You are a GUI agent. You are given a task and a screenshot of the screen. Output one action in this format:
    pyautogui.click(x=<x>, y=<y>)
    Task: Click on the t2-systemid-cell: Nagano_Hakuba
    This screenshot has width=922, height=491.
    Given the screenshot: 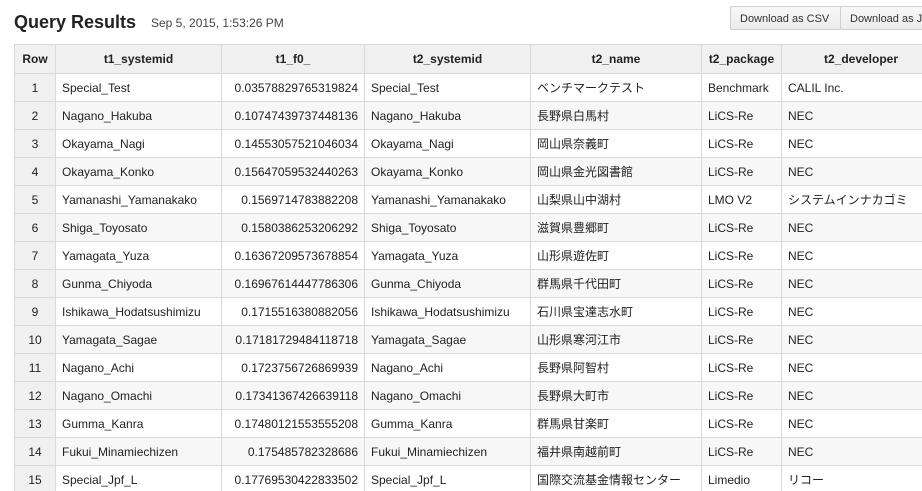 What is the action you would take?
    pyautogui.click(x=447, y=115)
    